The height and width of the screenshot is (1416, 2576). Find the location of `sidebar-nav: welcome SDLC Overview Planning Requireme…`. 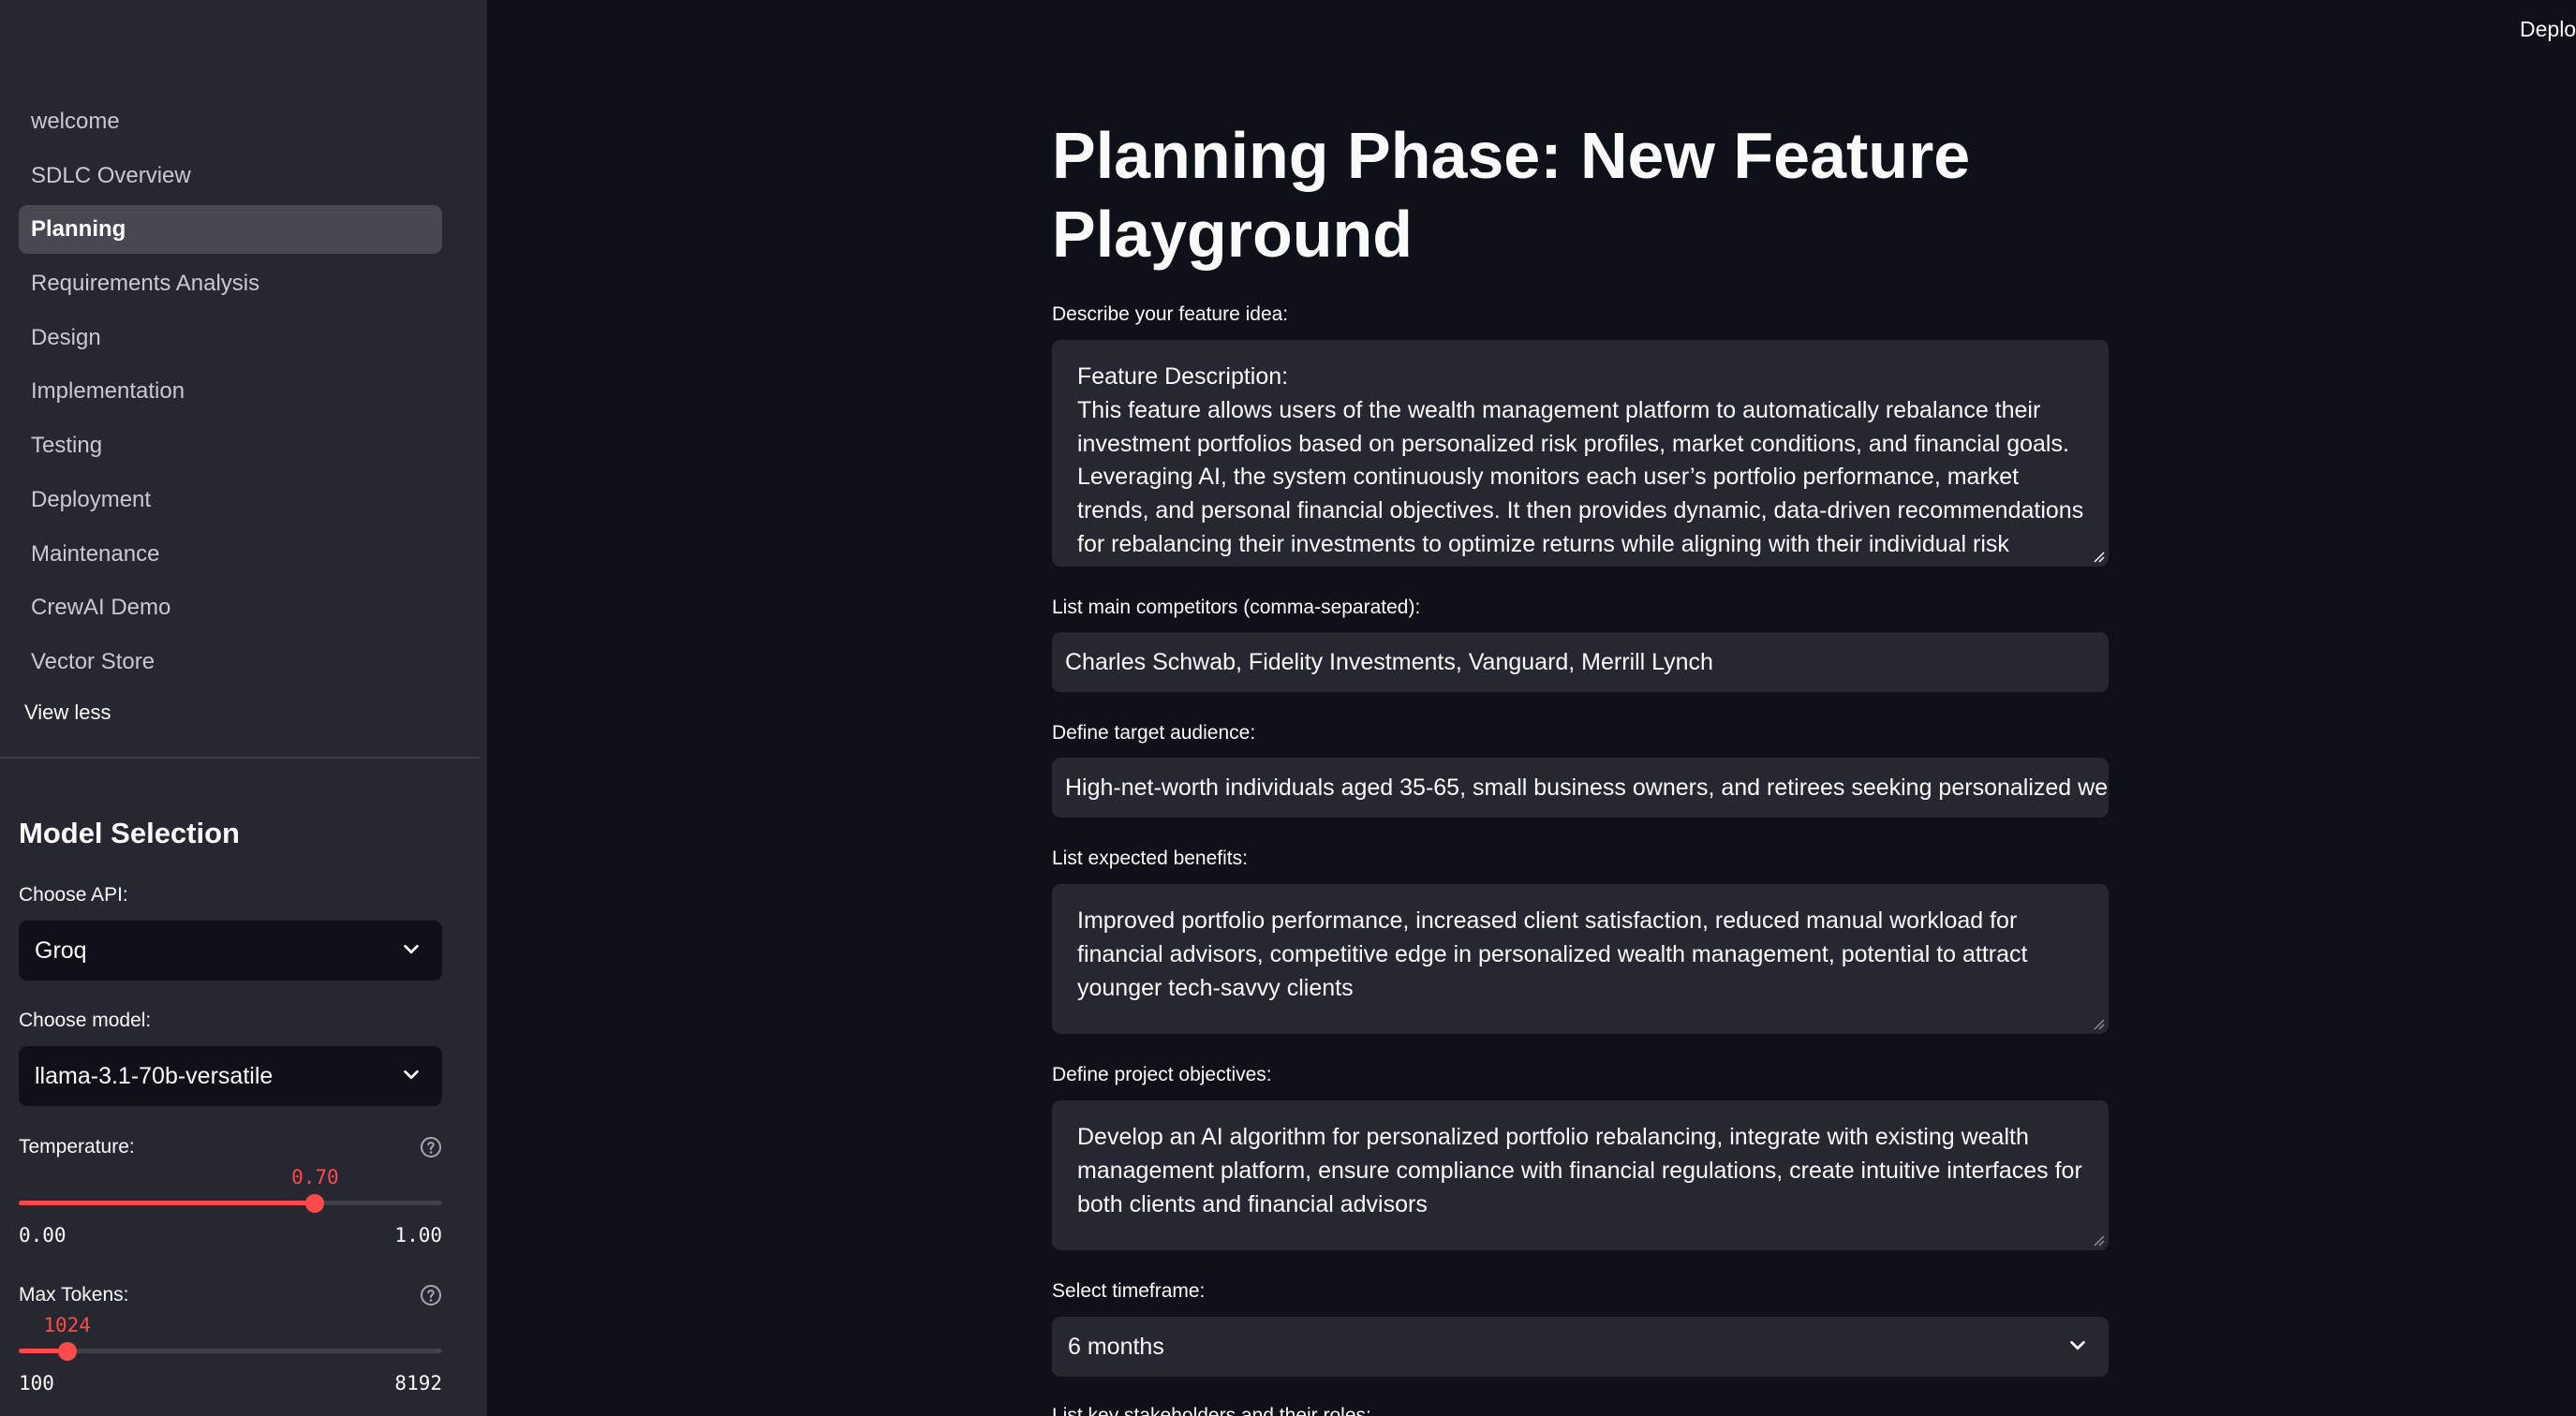

sidebar-nav: welcome SDLC Overview Planning Requireme… is located at coordinates (230, 394).